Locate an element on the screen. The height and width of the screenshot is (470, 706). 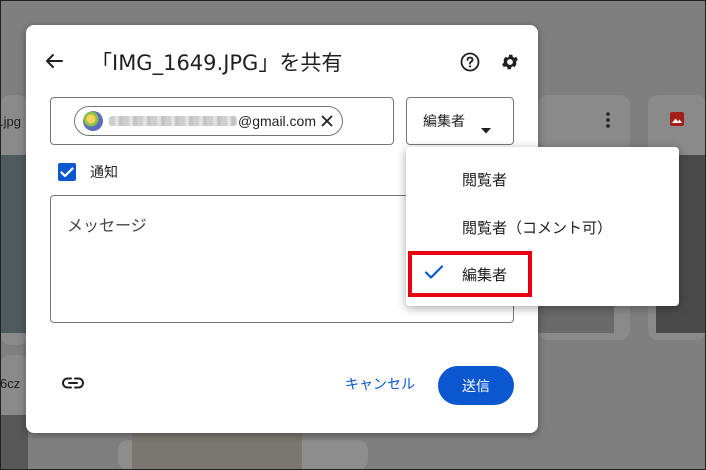
dialog-title: 「IMG_1649.JPG」を共有 is located at coordinates (217, 63).